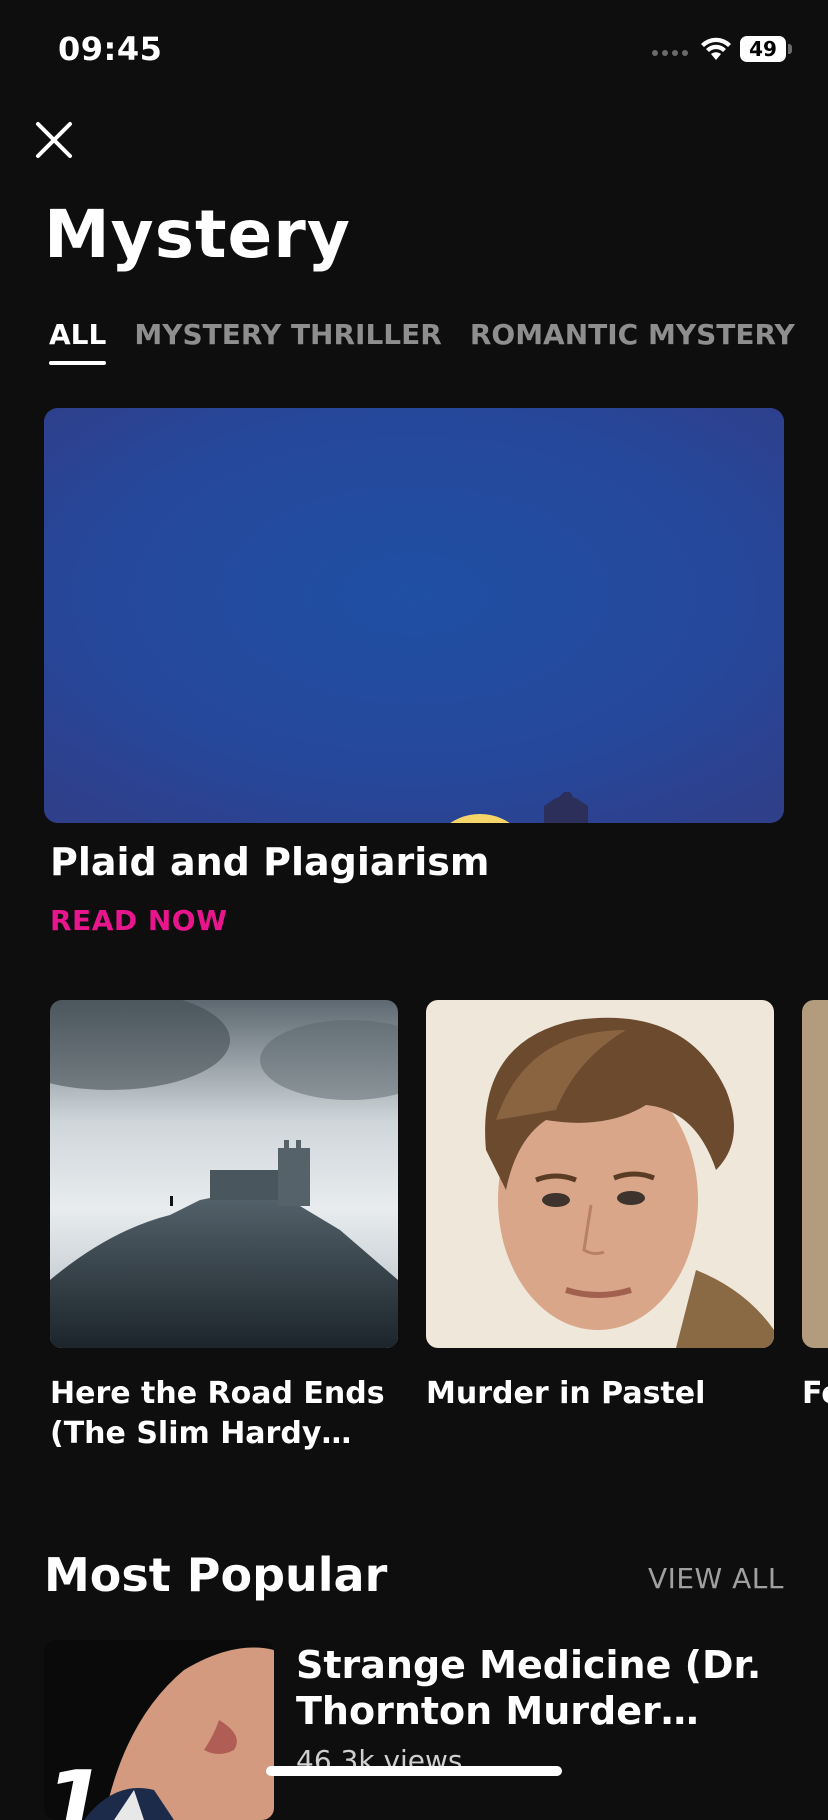 This screenshot has width=828, height=1820. Describe the element at coordinates (566, 1393) in the screenshot. I see `book-title: Murder in Pastel` at that location.